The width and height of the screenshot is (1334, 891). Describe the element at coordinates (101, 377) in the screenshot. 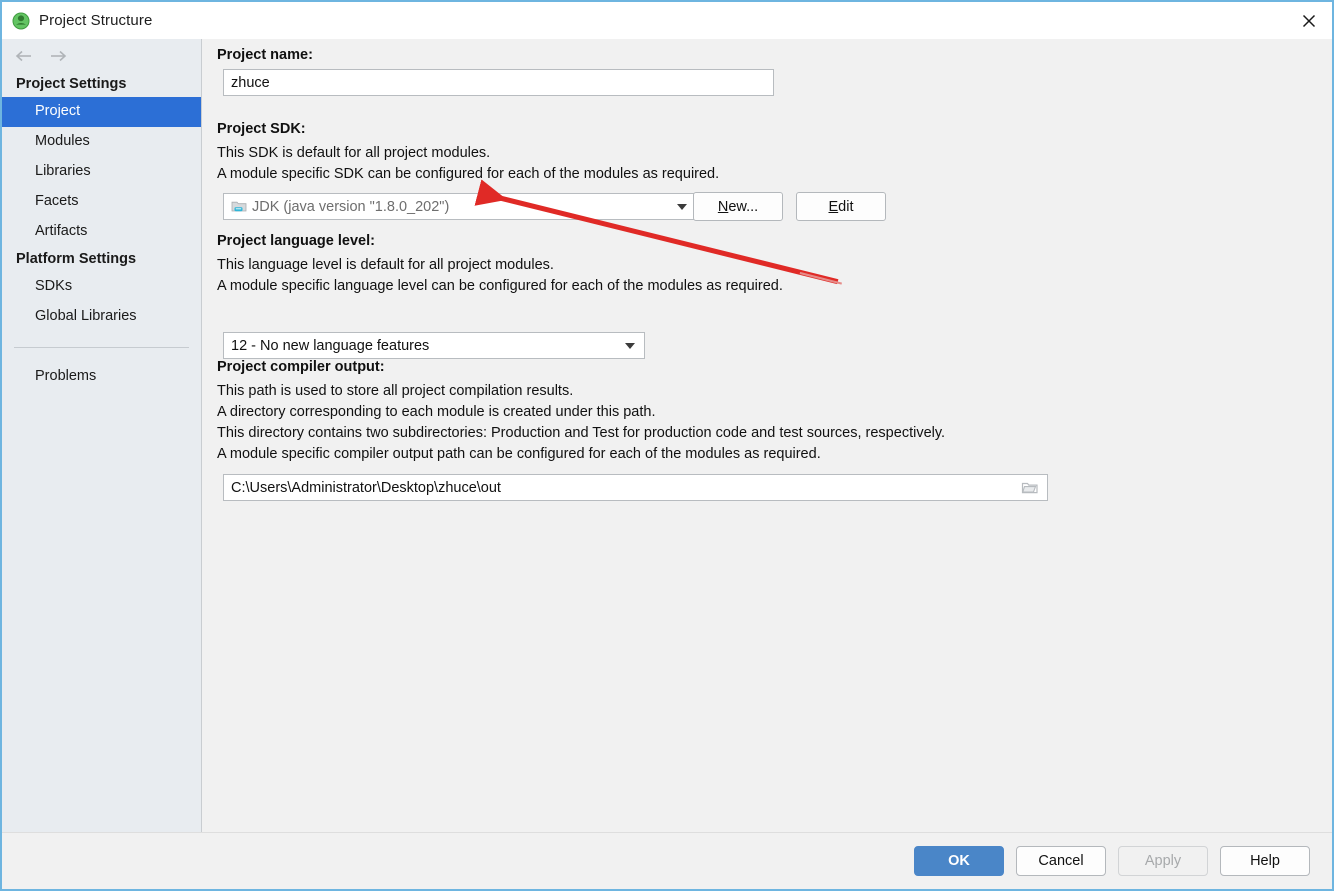

I see `sidebar-item-problems: Problems` at that location.